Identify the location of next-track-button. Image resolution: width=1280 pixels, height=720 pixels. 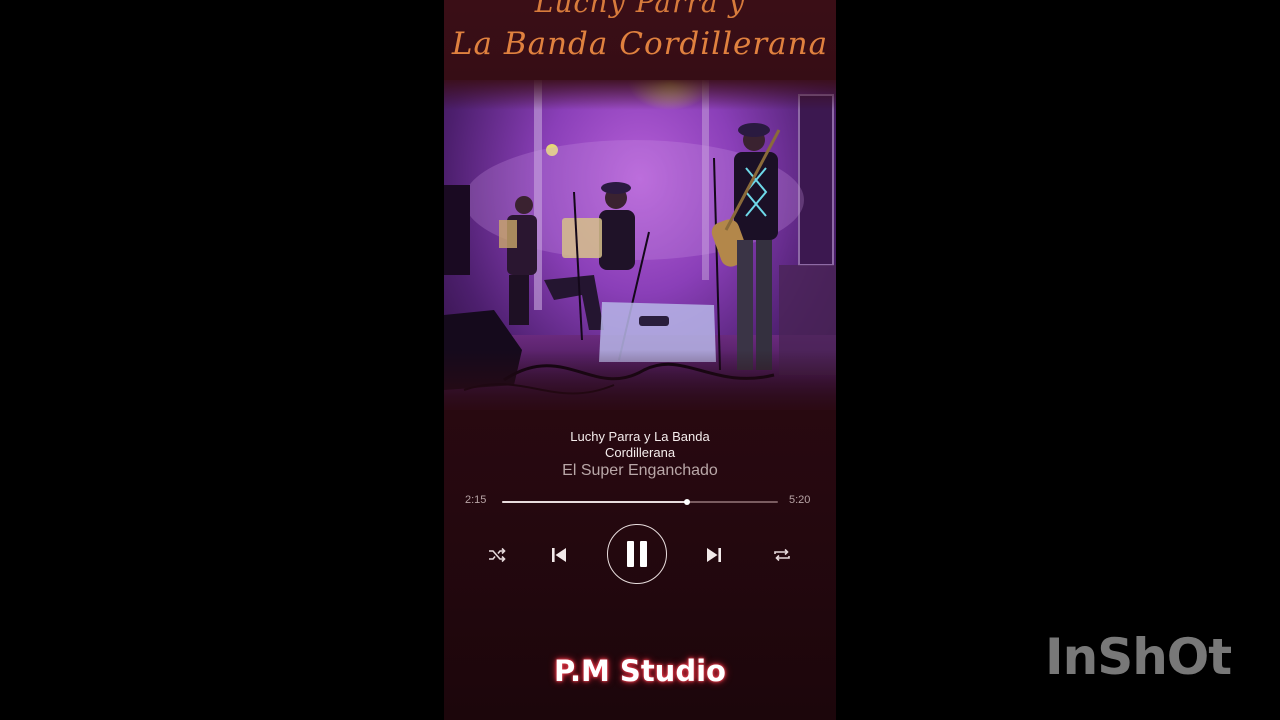
(714, 555).